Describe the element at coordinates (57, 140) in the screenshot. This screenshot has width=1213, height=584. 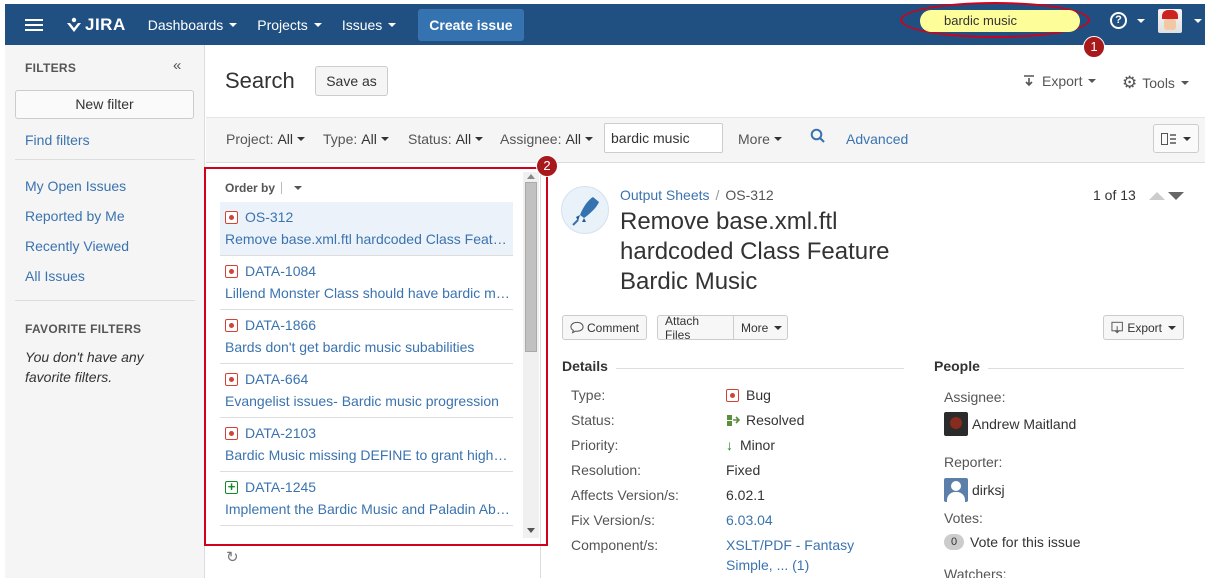
I see `find-filters-link: Find filters` at that location.